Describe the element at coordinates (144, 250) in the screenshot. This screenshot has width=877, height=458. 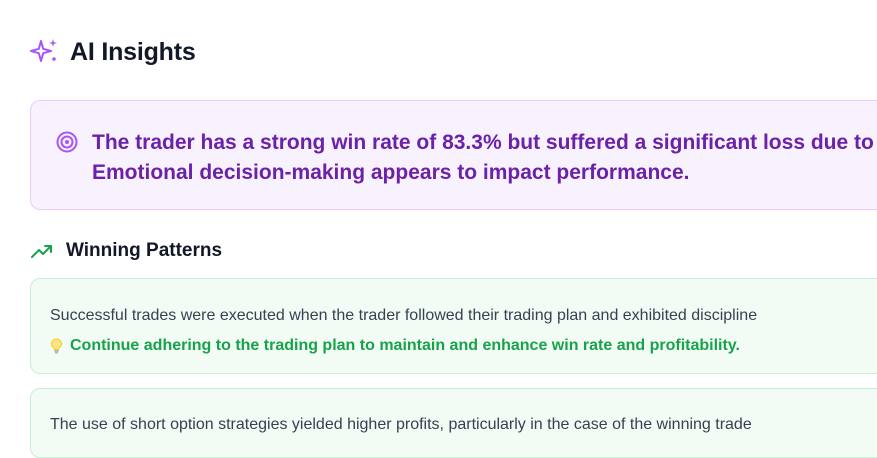
I see `section-title: Winning Patterns` at that location.